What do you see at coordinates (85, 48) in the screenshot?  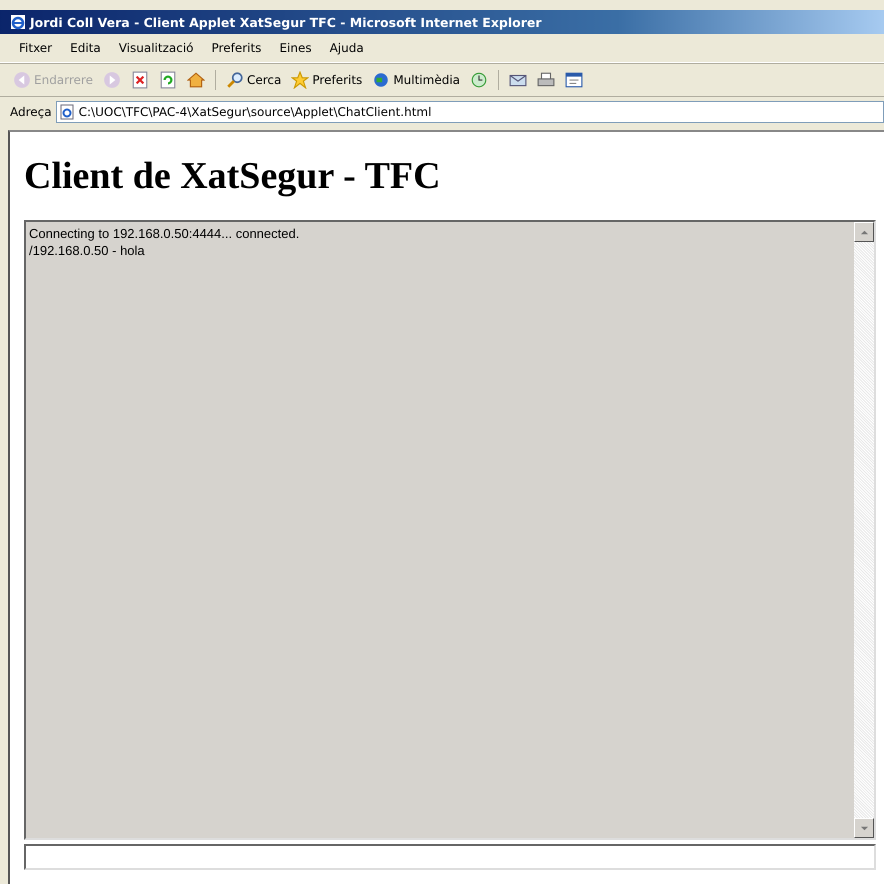 I see `menu-item: Edita` at bounding box center [85, 48].